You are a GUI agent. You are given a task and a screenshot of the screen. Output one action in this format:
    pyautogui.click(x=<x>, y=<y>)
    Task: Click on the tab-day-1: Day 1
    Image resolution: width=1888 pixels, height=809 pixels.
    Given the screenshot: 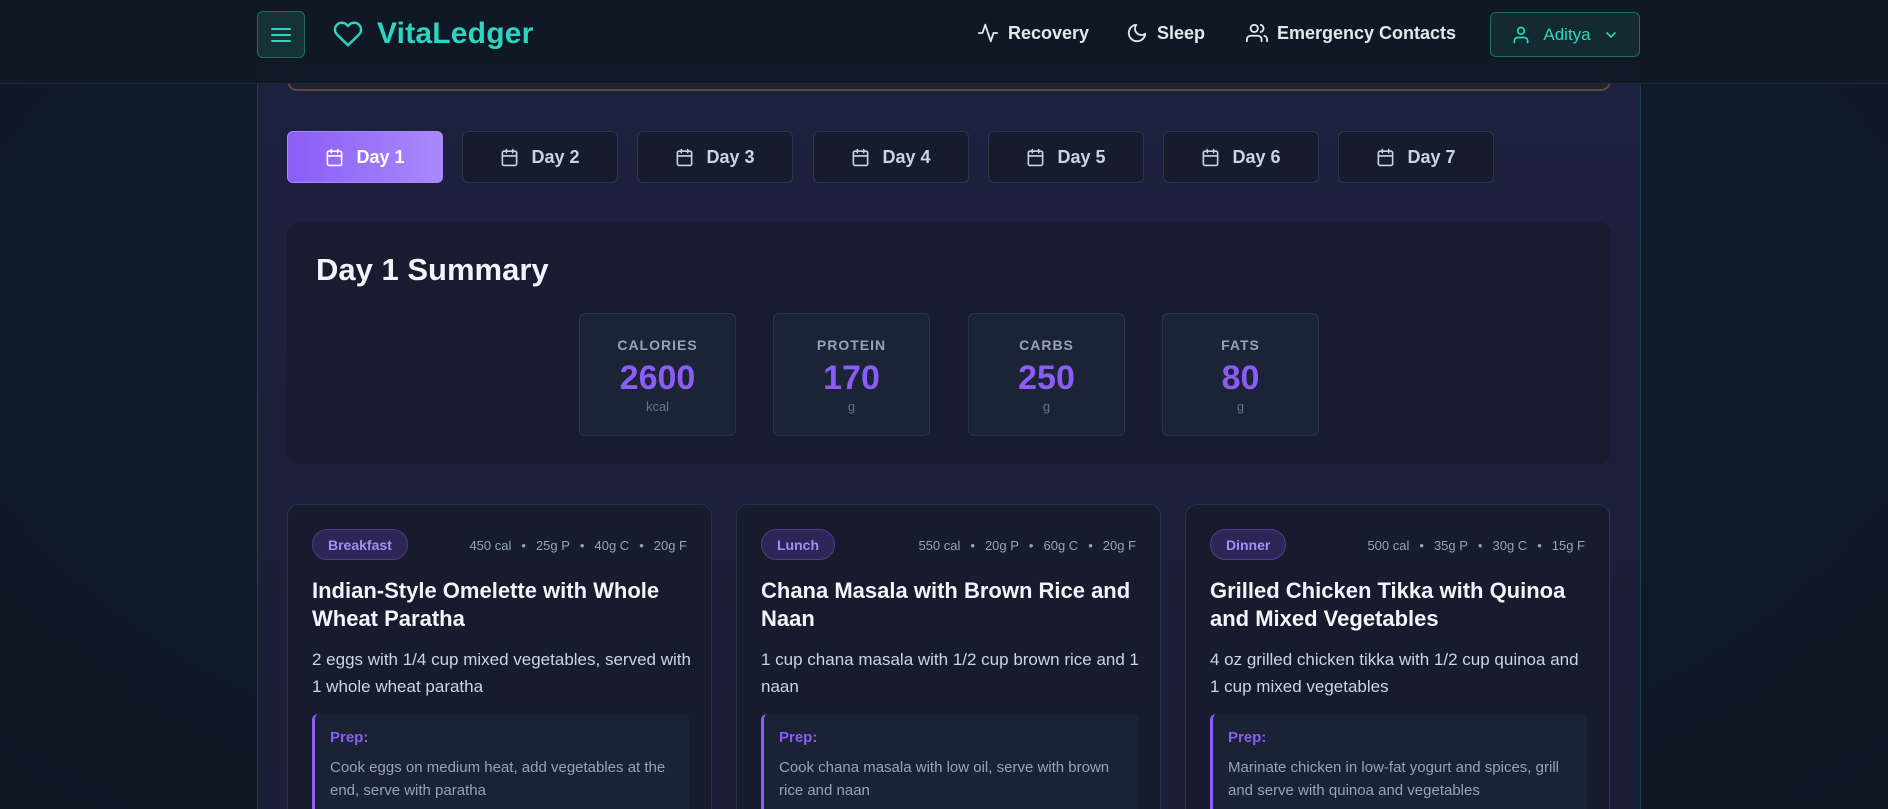 What is the action you would take?
    pyautogui.click(x=365, y=157)
    